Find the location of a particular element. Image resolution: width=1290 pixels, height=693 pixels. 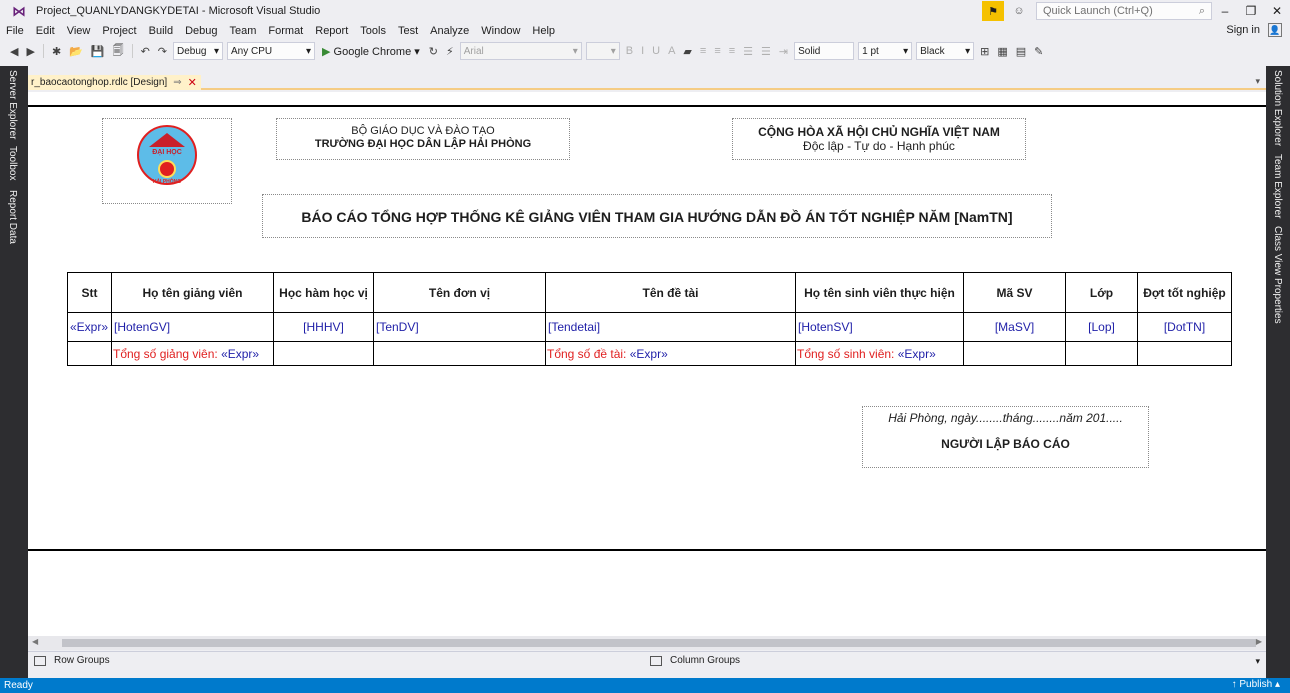

column-groups-header: Column Groups is located at coordinates (695, 660).